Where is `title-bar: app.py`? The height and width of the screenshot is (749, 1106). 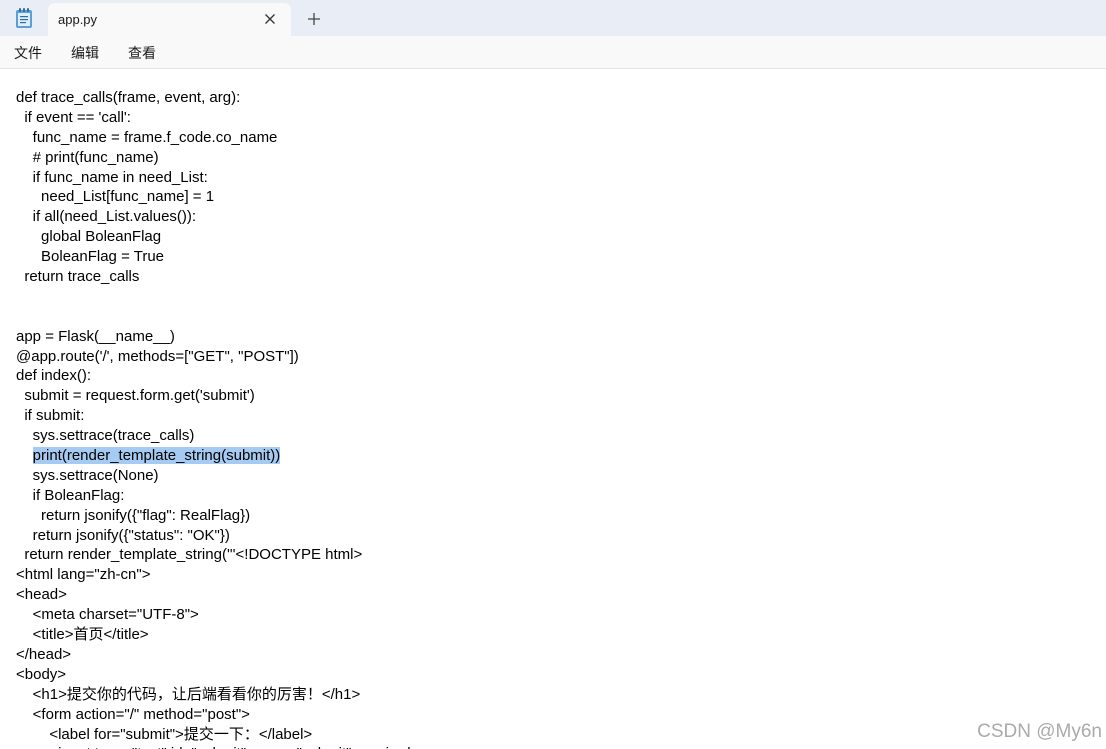 title-bar: app.py is located at coordinates (553, 18).